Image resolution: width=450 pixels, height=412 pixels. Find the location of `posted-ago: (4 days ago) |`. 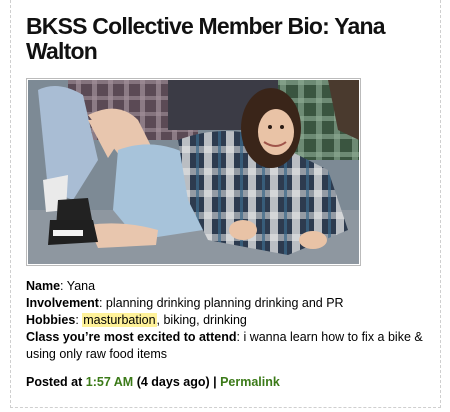

posted-ago: (4 days ago) | is located at coordinates (177, 382).